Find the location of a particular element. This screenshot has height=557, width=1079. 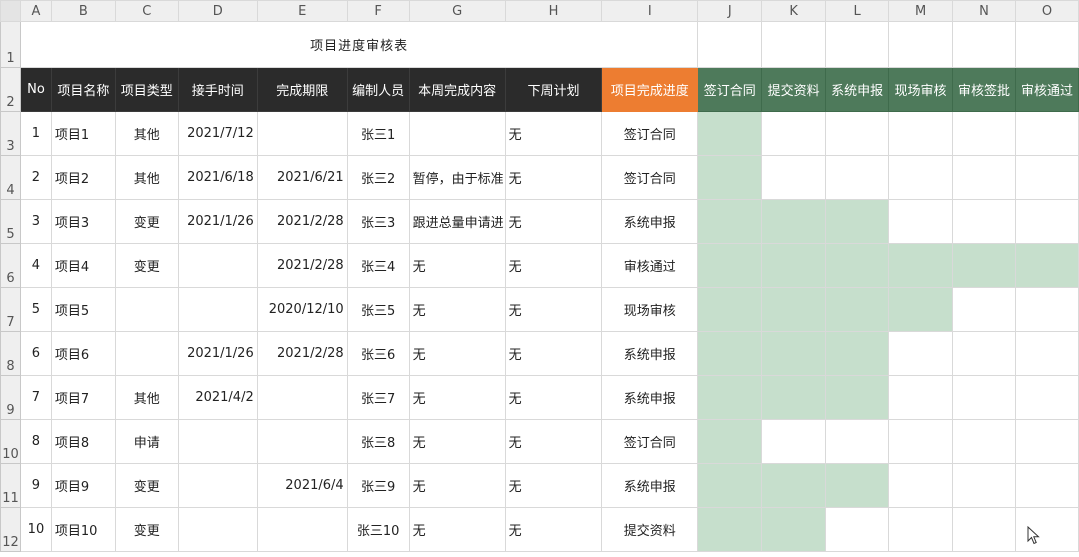

cell-author: 张三10 is located at coordinates (378, 529).